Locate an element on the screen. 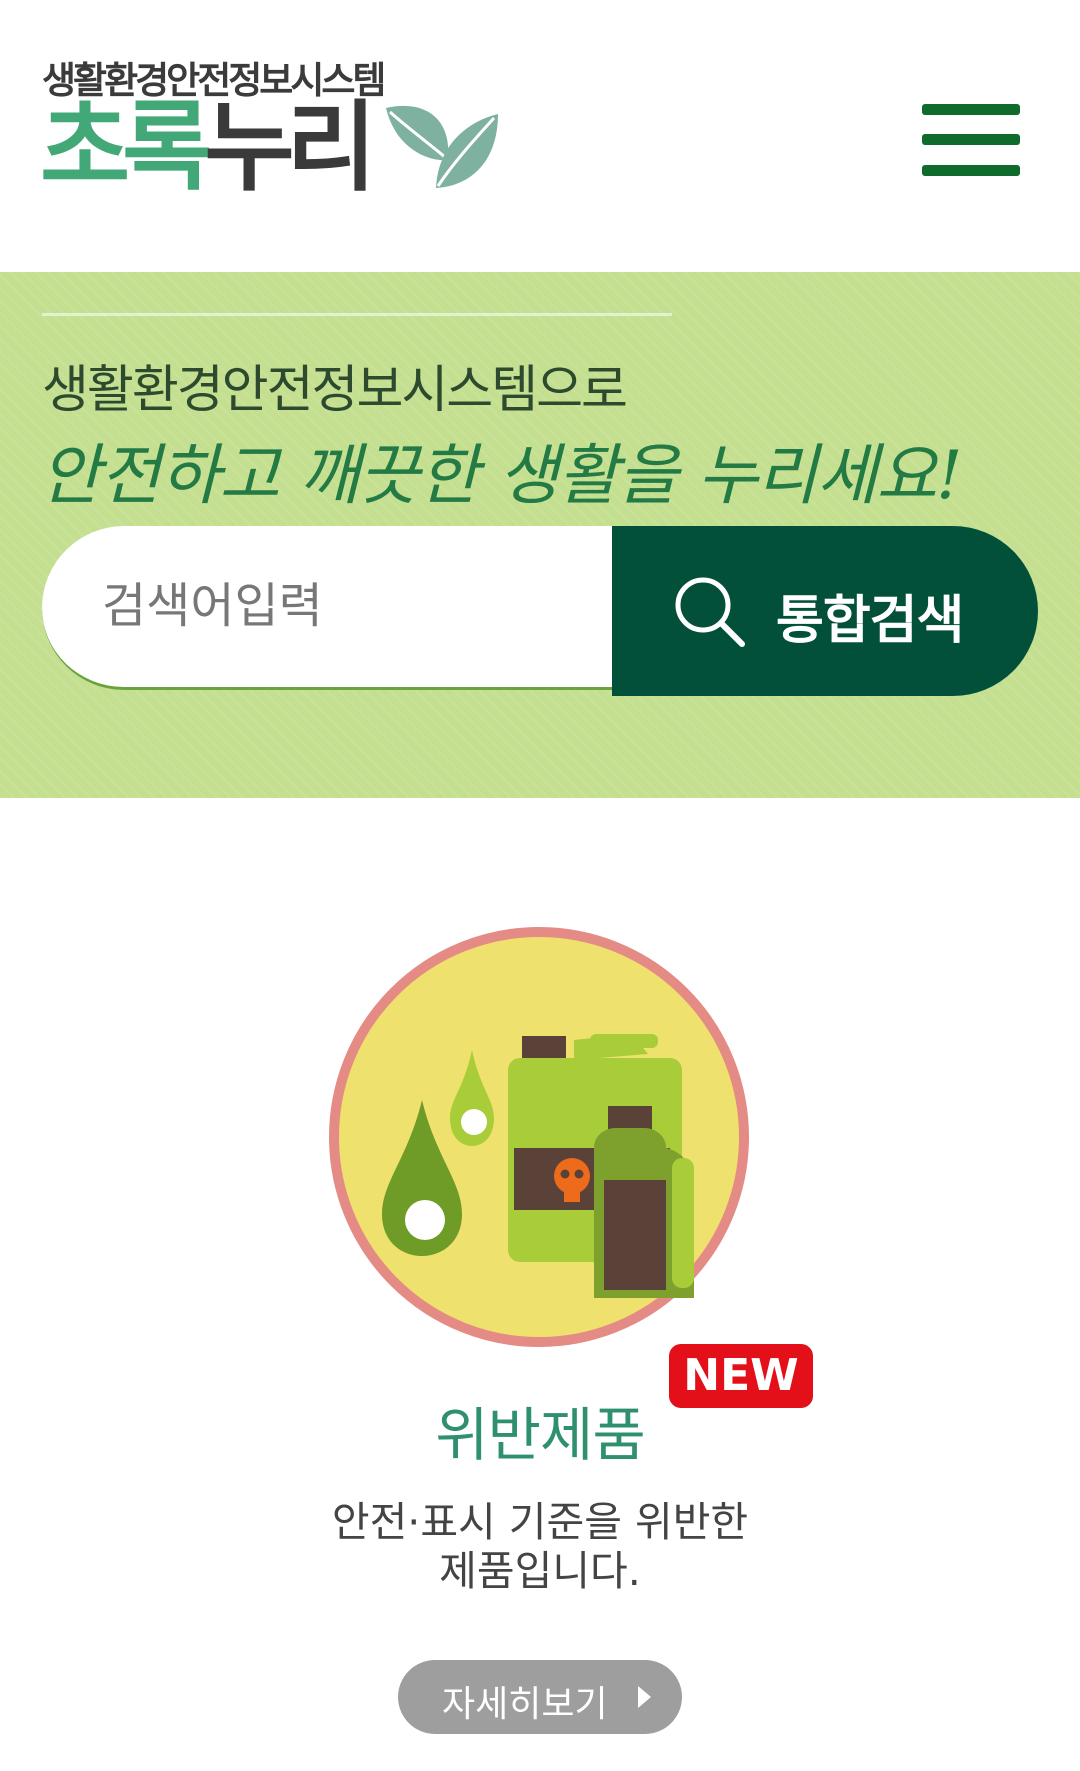 The height and width of the screenshot is (1771, 1080). search-button-label: 통합검색 is located at coordinates (870, 621).